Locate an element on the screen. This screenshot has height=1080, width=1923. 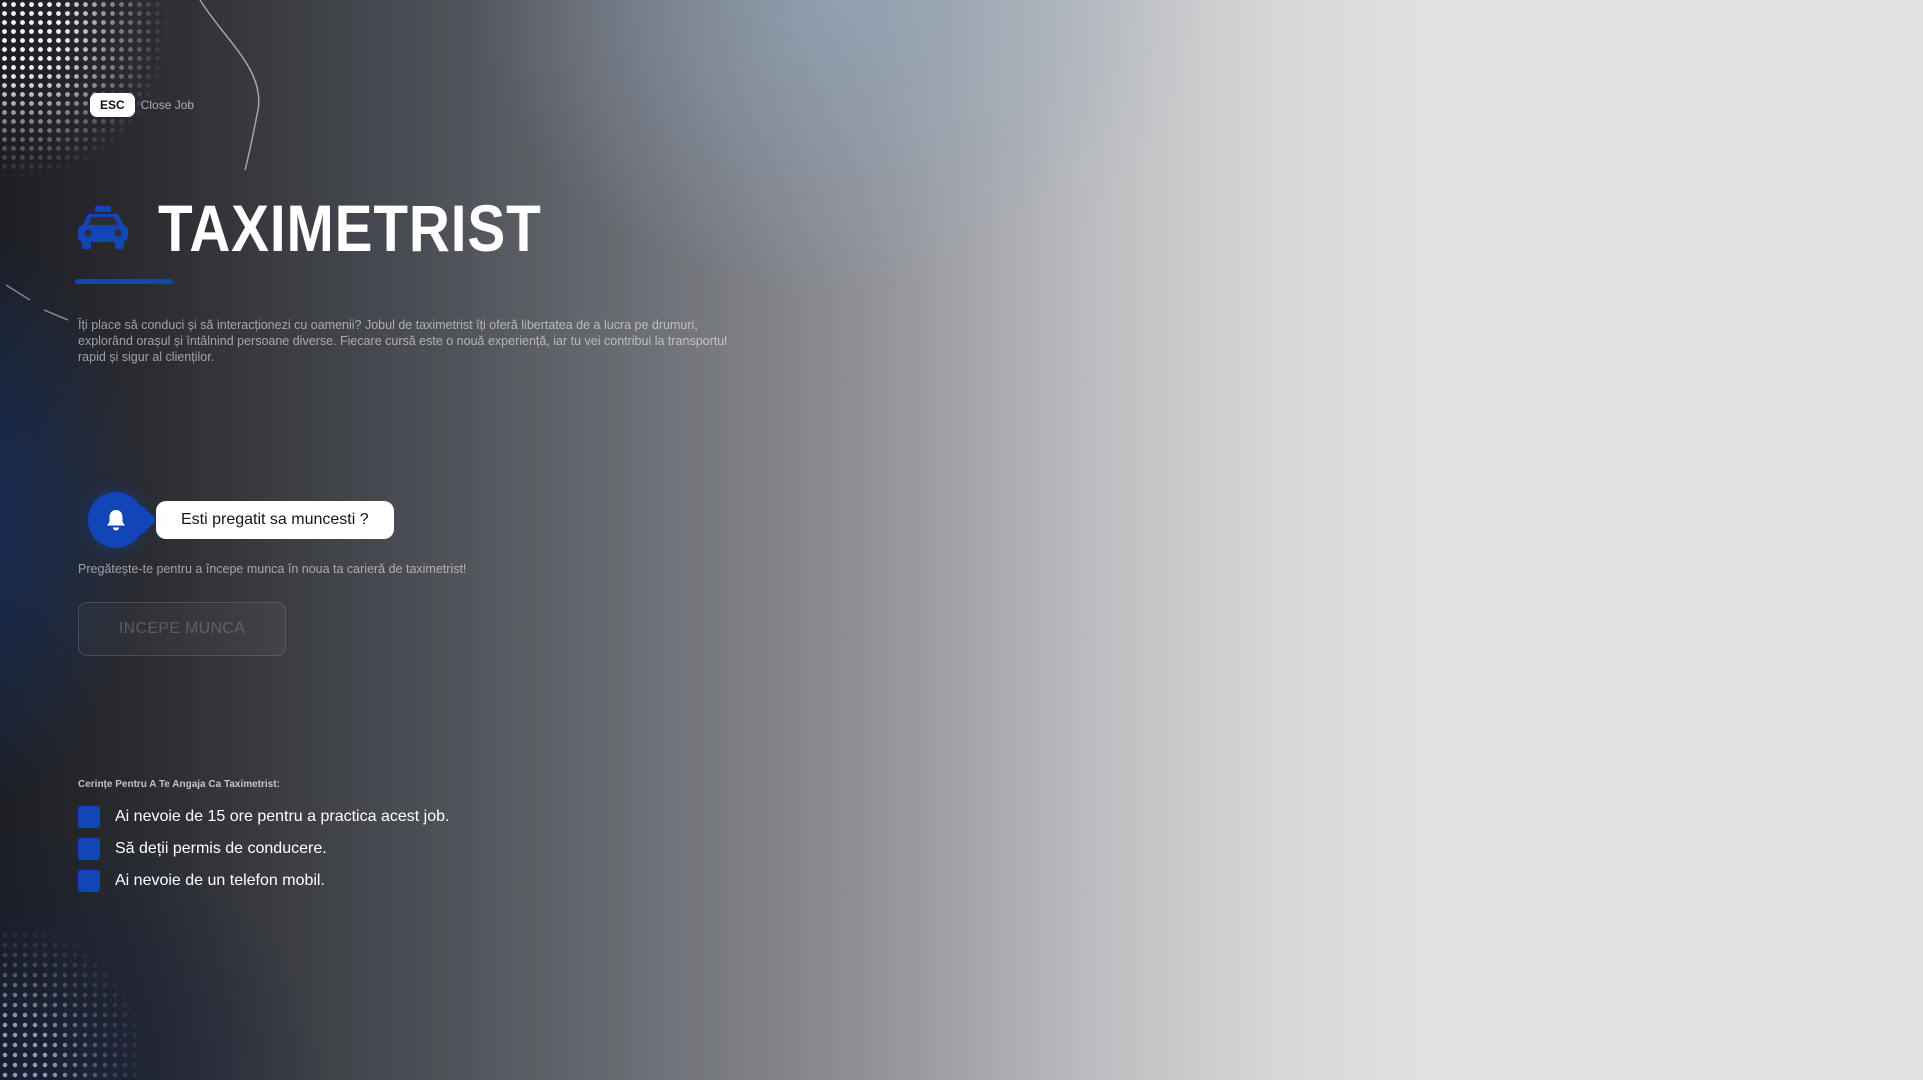
ready-notification: Esti pregatit sa muncesti ? is located at coordinates (241, 520).